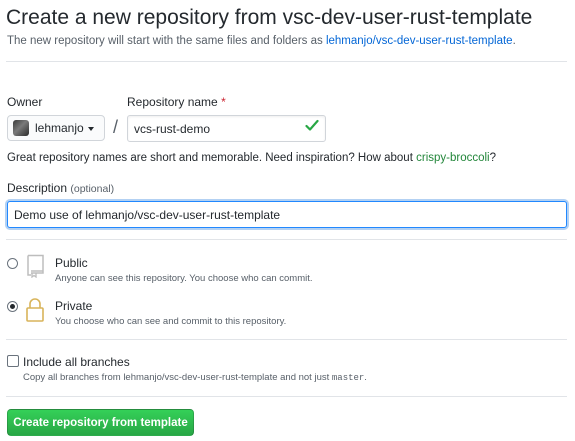 Image resolution: width=575 pixels, height=441 pixels. Describe the element at coordinates (12, 306) in the screenshot. I see `private-radio` at that location.